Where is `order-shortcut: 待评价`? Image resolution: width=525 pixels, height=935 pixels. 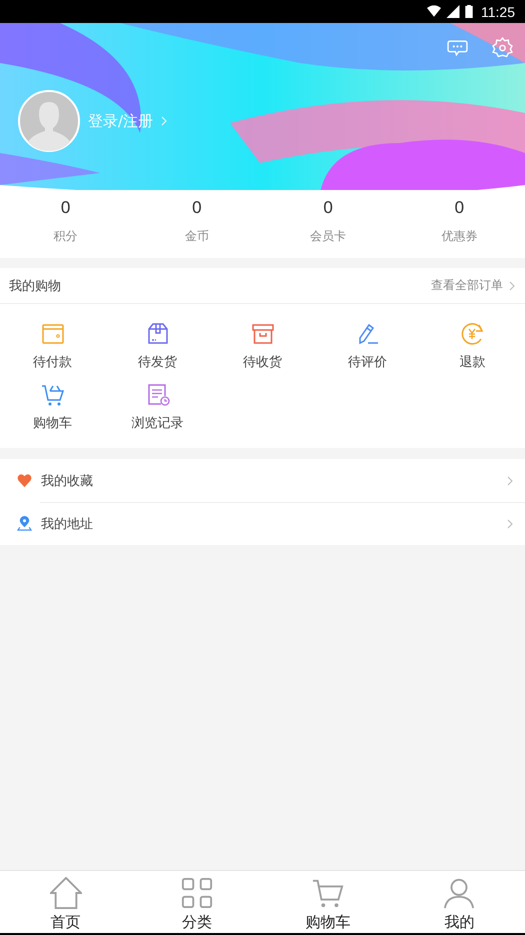
order-shortcut: 待评价 is located at coordinates (367, 362).